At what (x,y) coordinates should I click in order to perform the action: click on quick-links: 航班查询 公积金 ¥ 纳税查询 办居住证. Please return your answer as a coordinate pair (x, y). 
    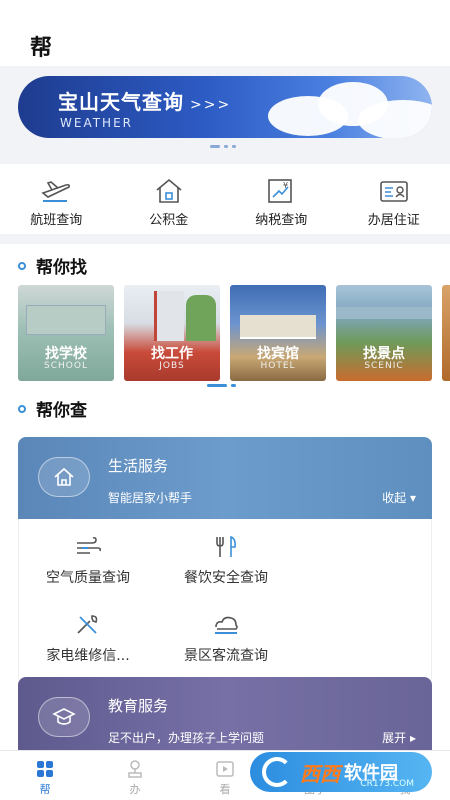
    Looking at the image, I should click on (225, 199).